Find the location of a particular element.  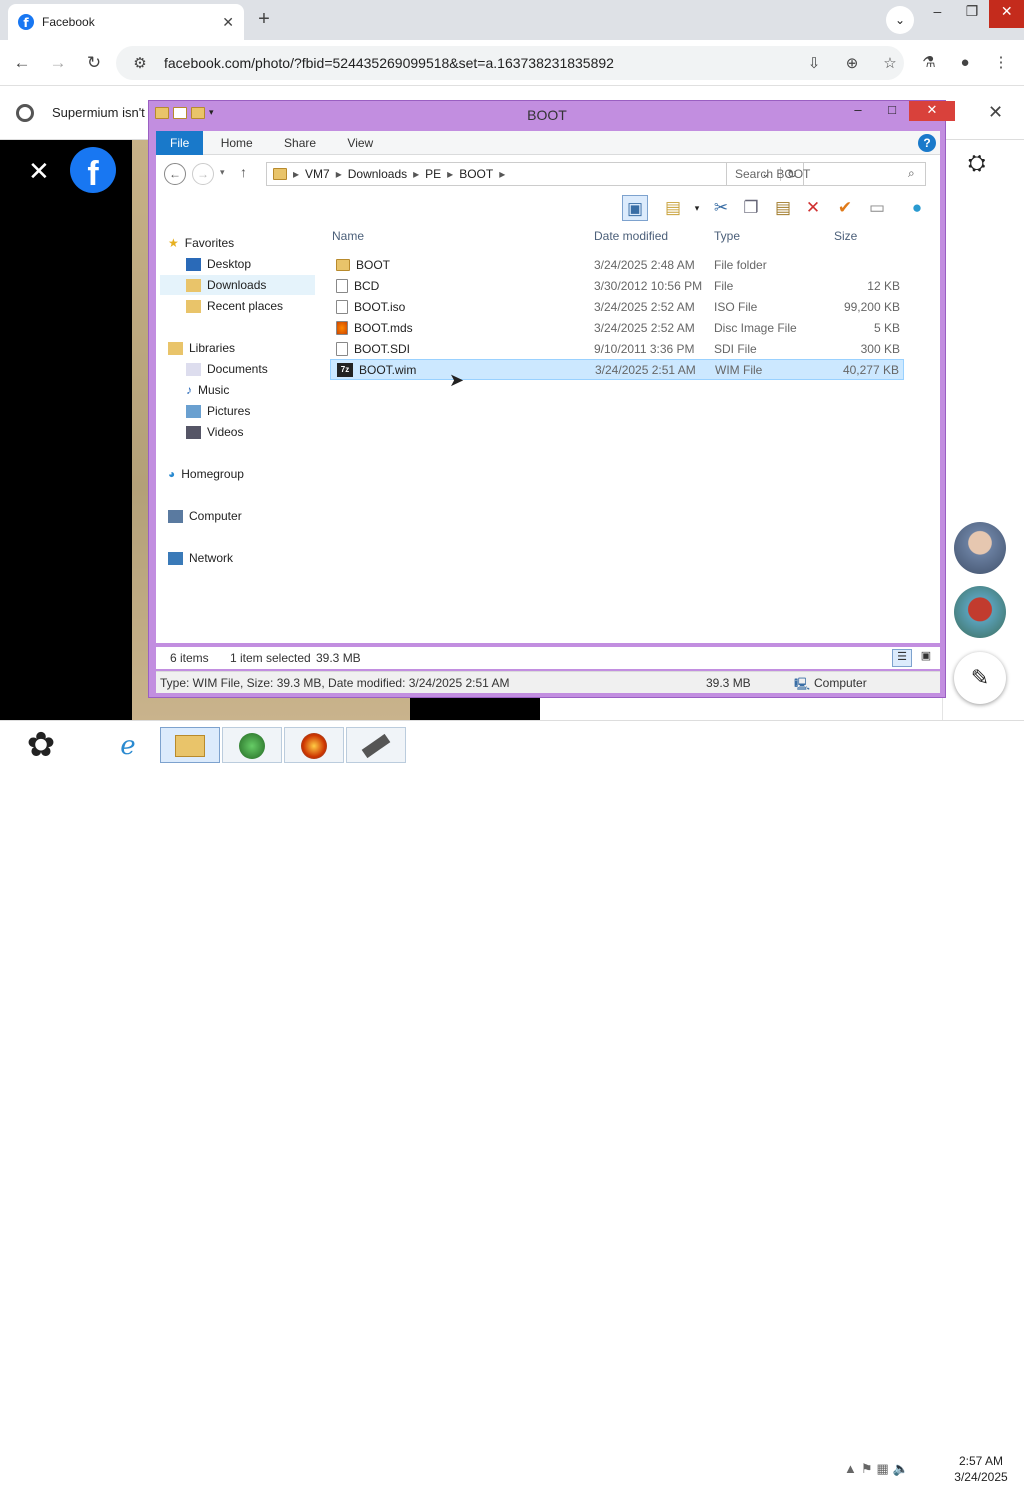

globe-app-icon is located at coordinates (252, 745).